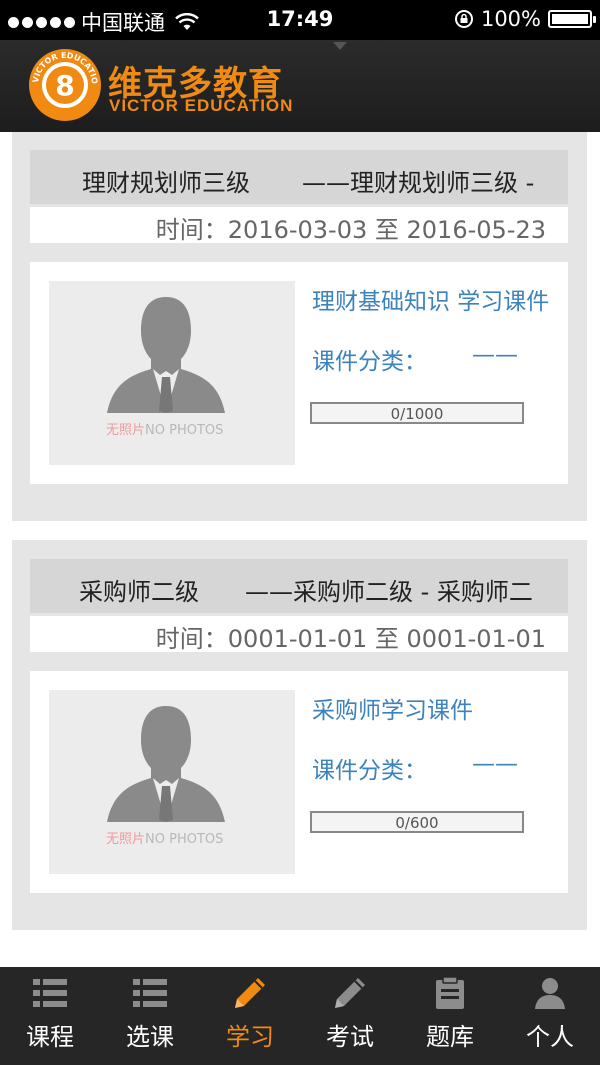 This screenshot has width=600, height=1065. I want to click on clipboard-icon, so click(450, 992).